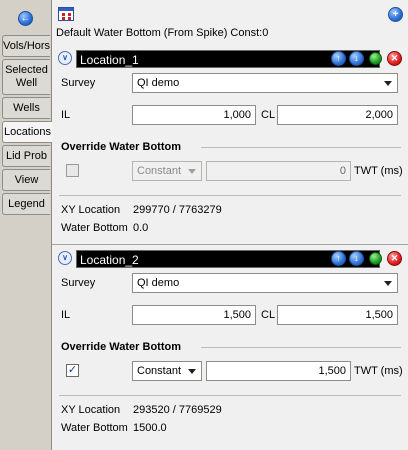  What do you see at coordinates (72, 170) in the screenshot?
I see `override-checkbox` at bounding box center [72, 170].